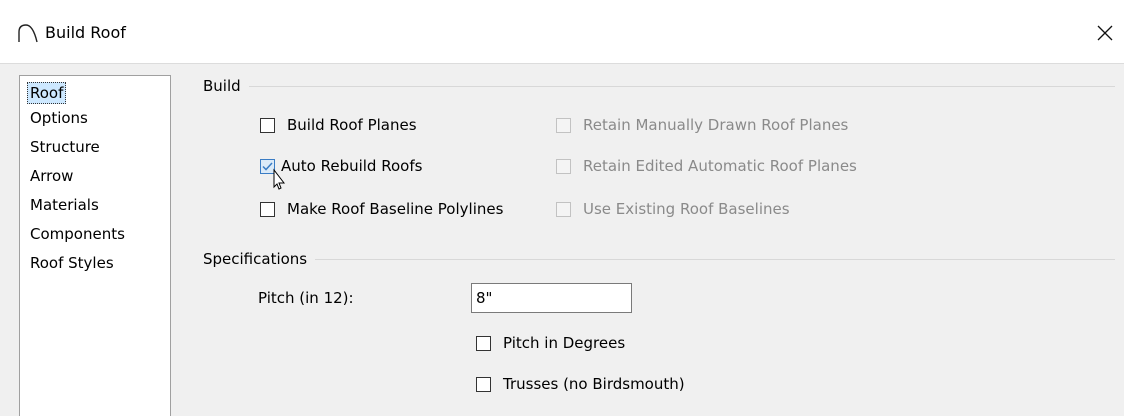  Describe the element at coordinates (28, 33) in the screenshot. I see `roof-arch-icon` at that location.